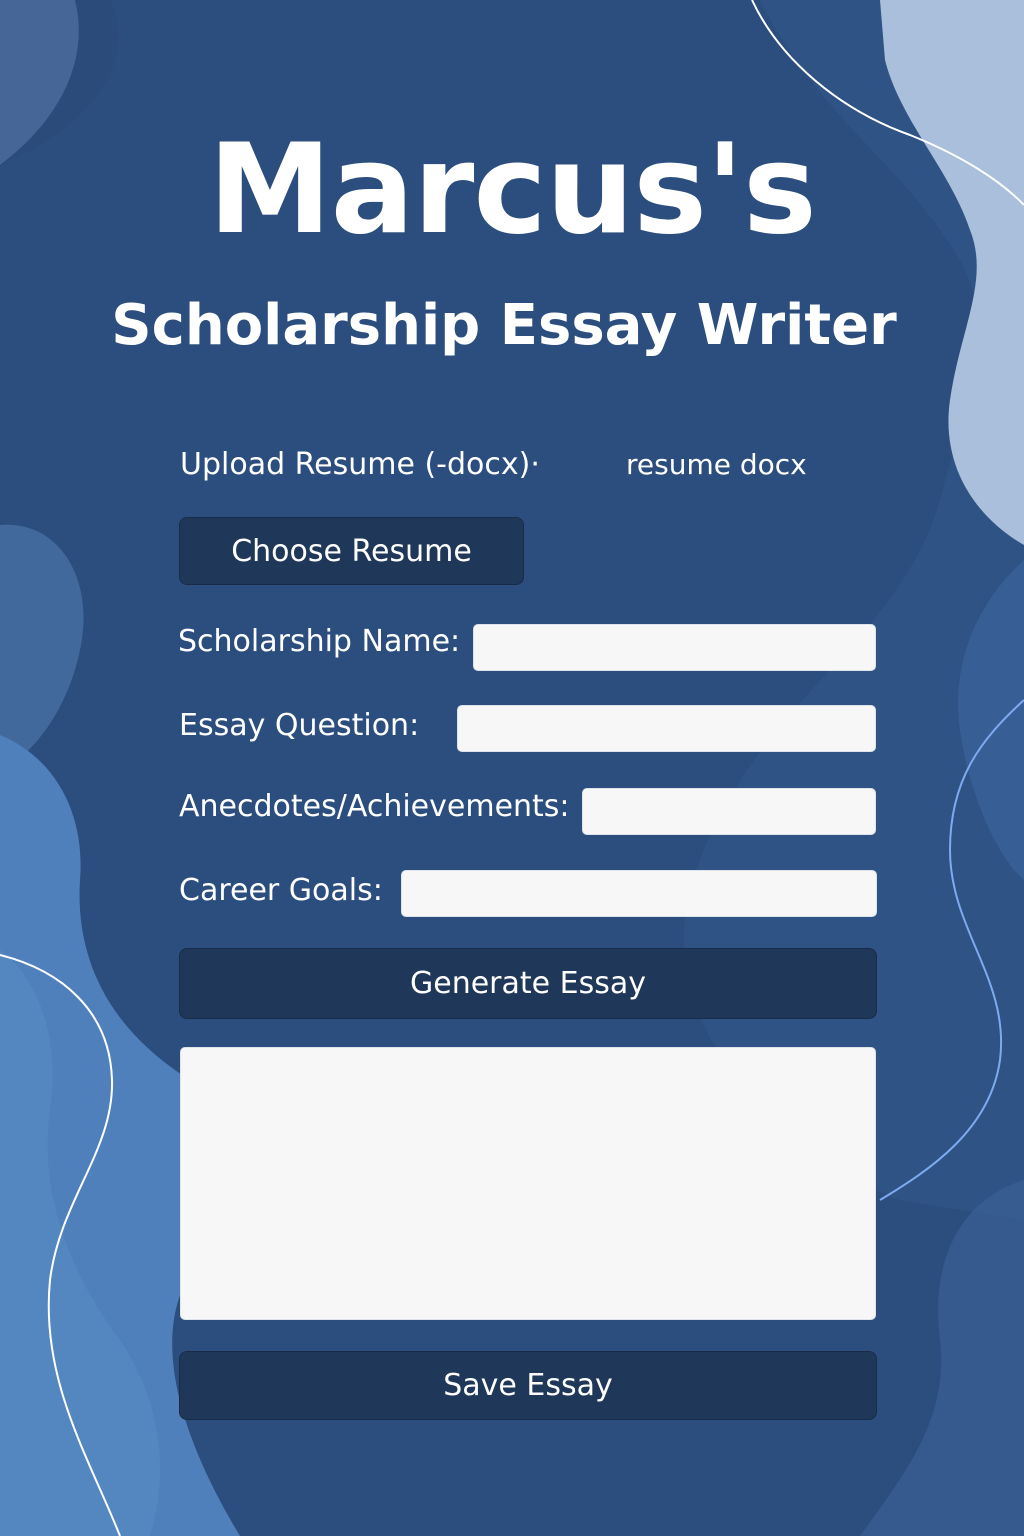 This screenshot has height=1536, width=1024. Describe the element at coordinates (512, 190) in the screenshot. I see `app-title: Marcus's` at that location.